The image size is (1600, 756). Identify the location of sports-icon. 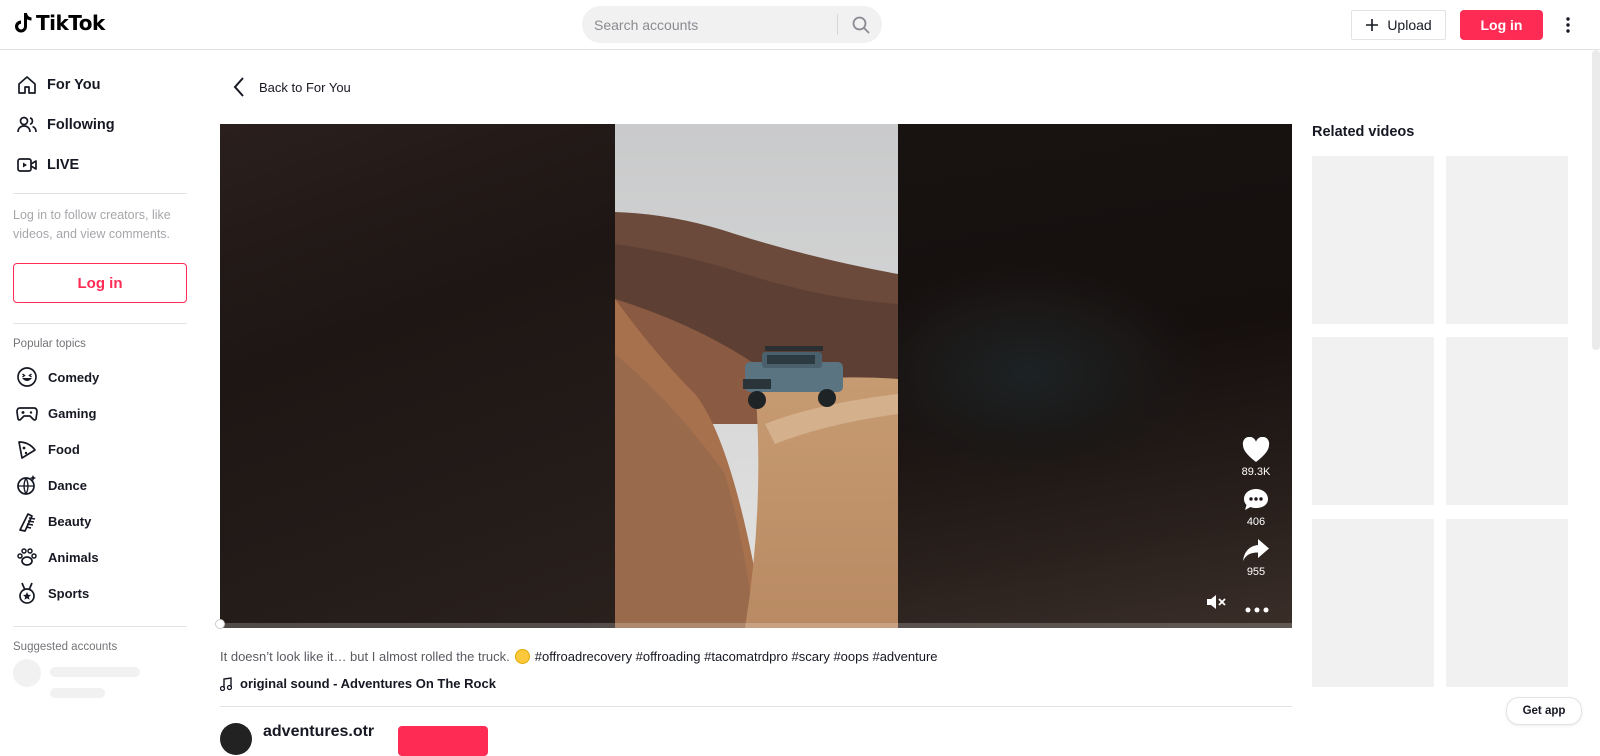
(27, 593).